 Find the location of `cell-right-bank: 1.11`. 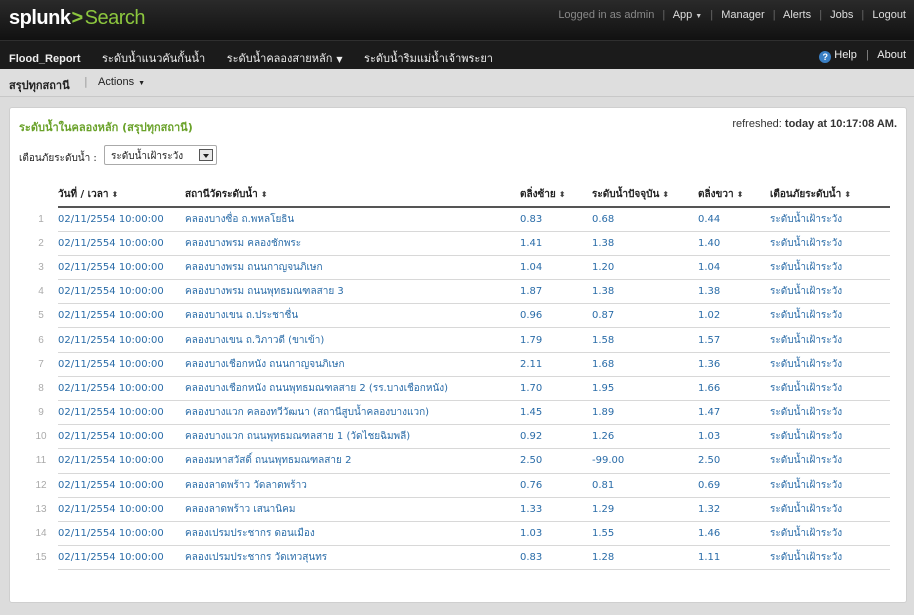

cell-right-bank: 1.11 is located at coordinates (734, 558).